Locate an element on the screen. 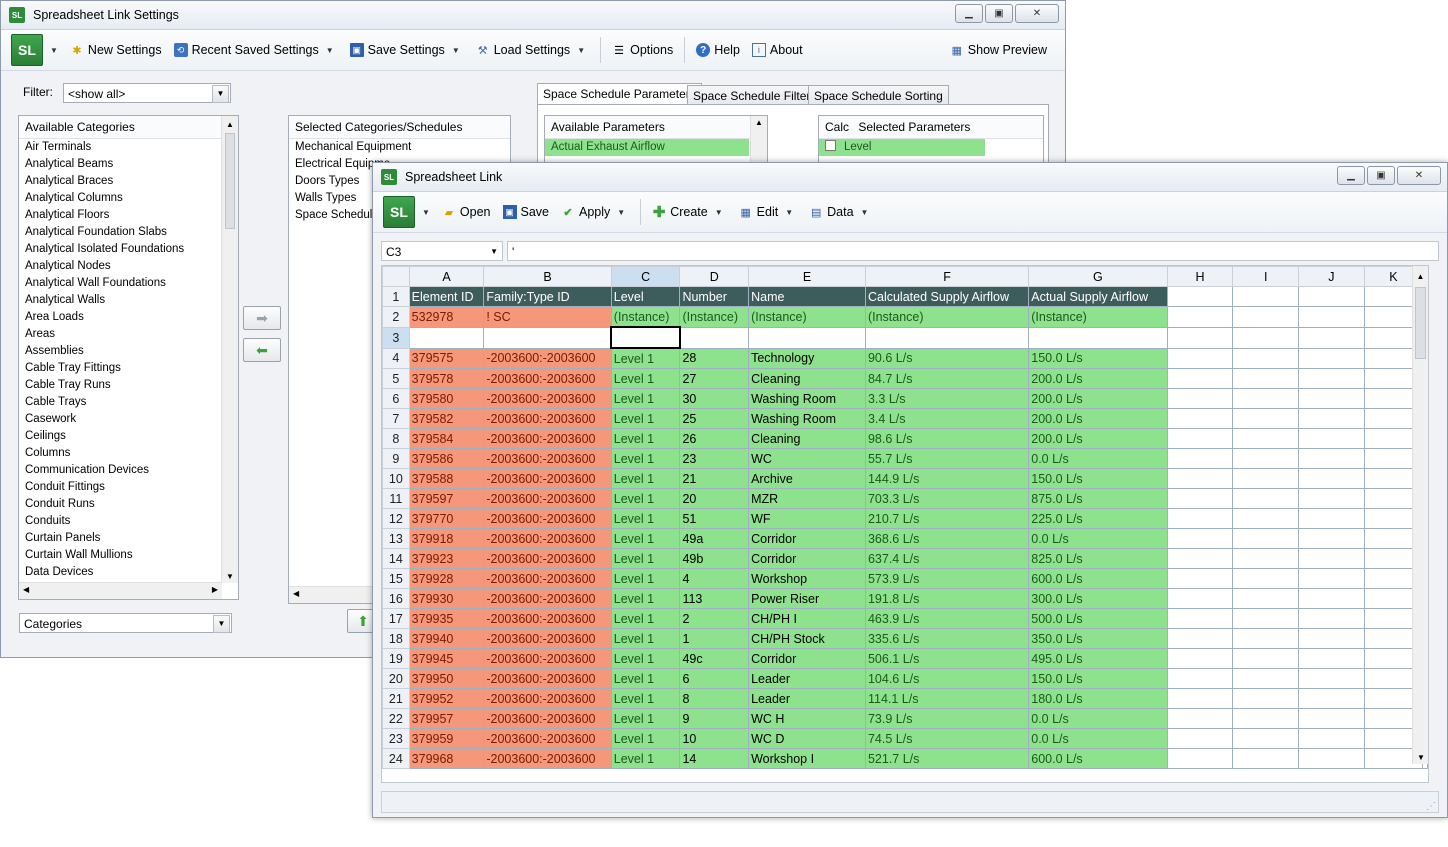 Image resolution: width=1448 pixels, height=847 pixels. cell: 379928 is located at coordinates (446, 578).